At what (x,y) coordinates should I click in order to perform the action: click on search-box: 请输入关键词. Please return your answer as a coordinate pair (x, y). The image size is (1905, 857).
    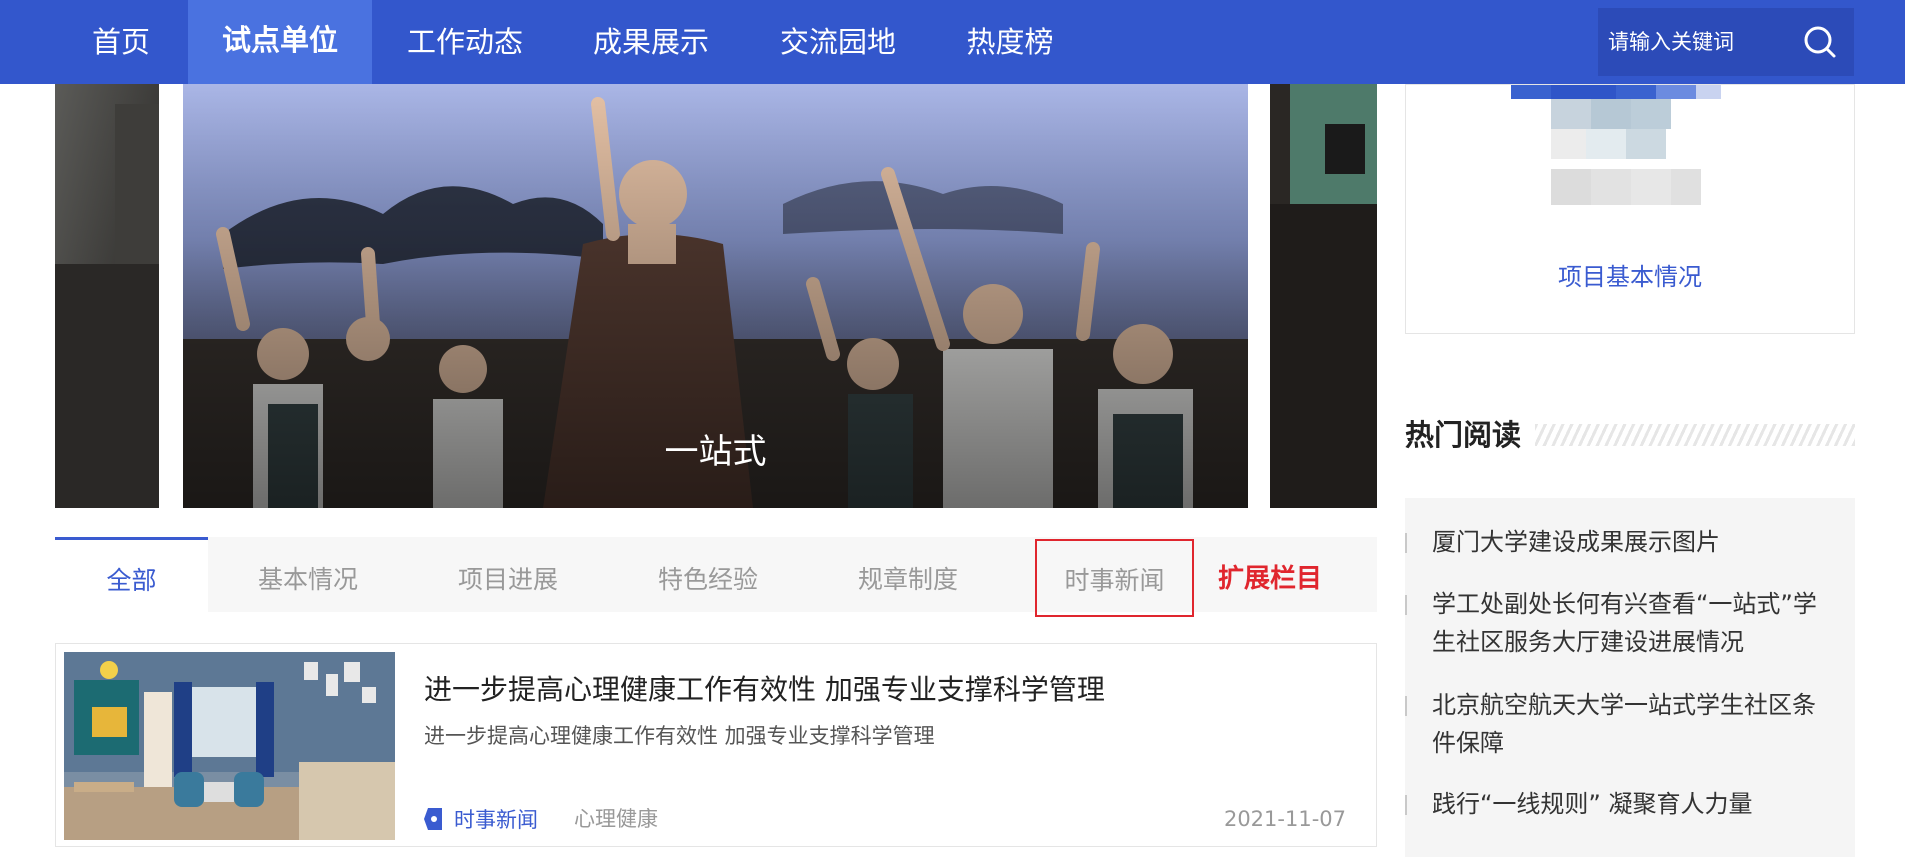
    Looking at the image, I should click on (1726, 42).